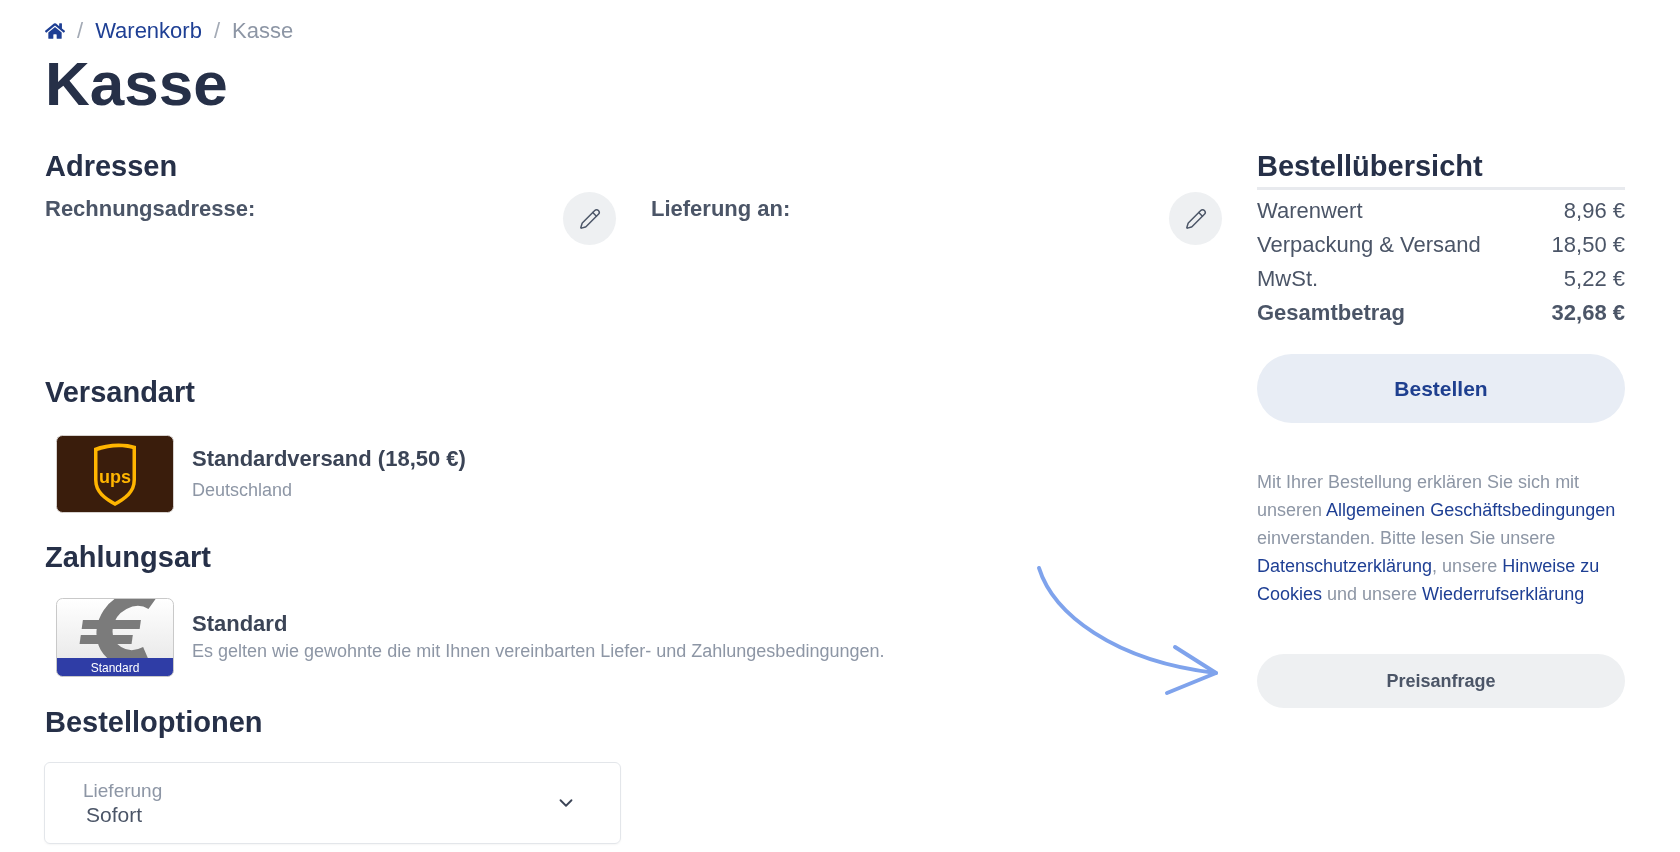  I want to click on section-heading: Versandart, so click(120, 392).